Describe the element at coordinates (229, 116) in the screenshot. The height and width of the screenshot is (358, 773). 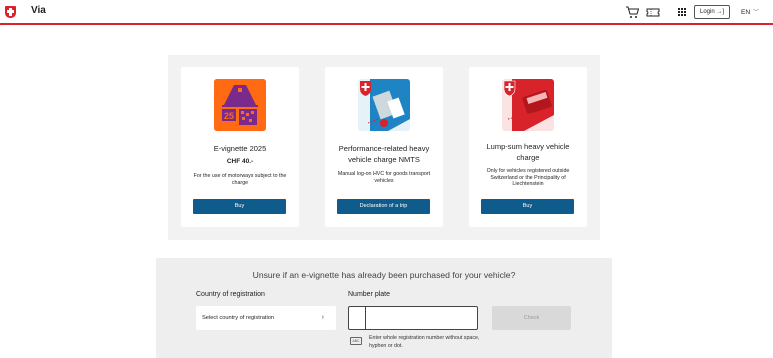
I see `svg-text: 25` at that location.